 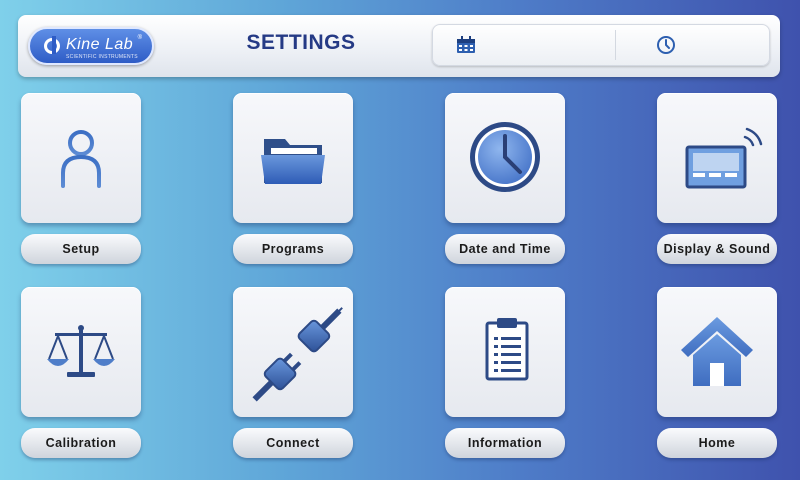 I want to click on date-and-time-button: Date and Time, so click(x=505, y=249).